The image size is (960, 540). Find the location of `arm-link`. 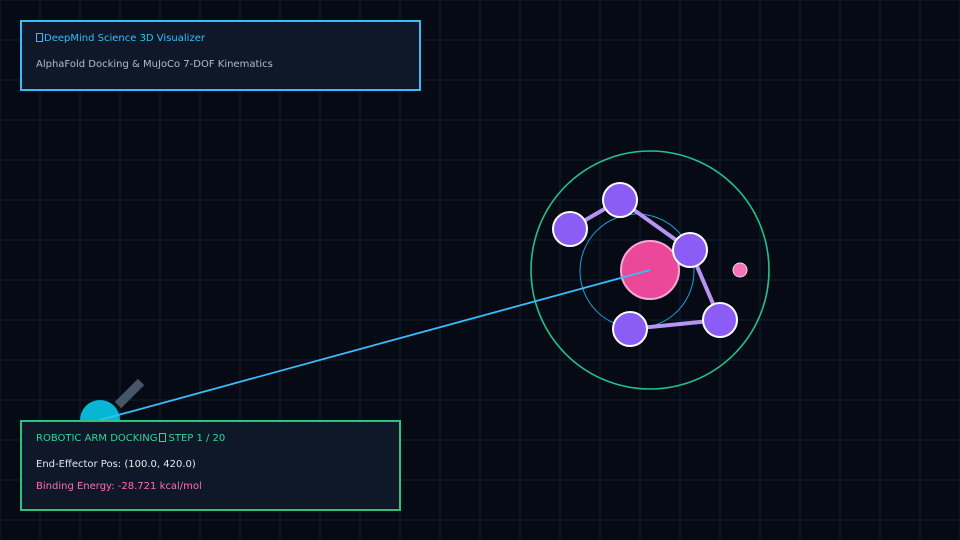

arm-link is located at coordinates (129, 393).